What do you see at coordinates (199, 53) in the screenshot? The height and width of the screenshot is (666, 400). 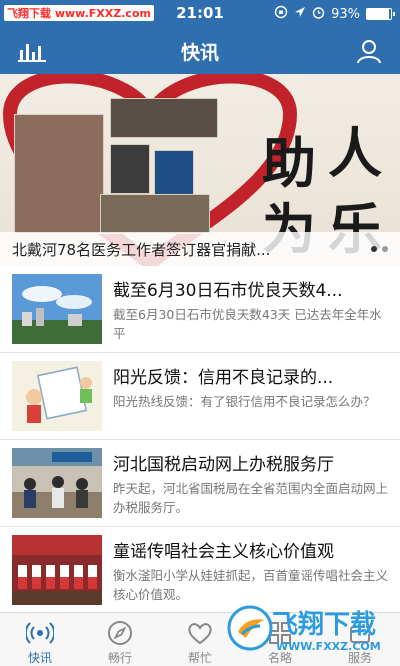 I see `page-title: 快讯` at bounding box center [199, 53].